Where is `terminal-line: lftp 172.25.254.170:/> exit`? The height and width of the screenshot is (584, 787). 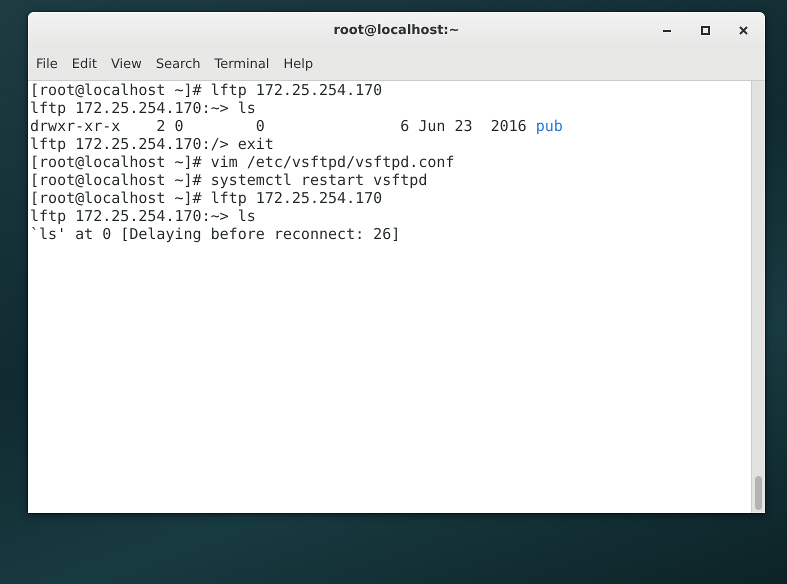
terminal-line: lftp 172.25.254.170:/> exit is located at coordinates (152, 144).